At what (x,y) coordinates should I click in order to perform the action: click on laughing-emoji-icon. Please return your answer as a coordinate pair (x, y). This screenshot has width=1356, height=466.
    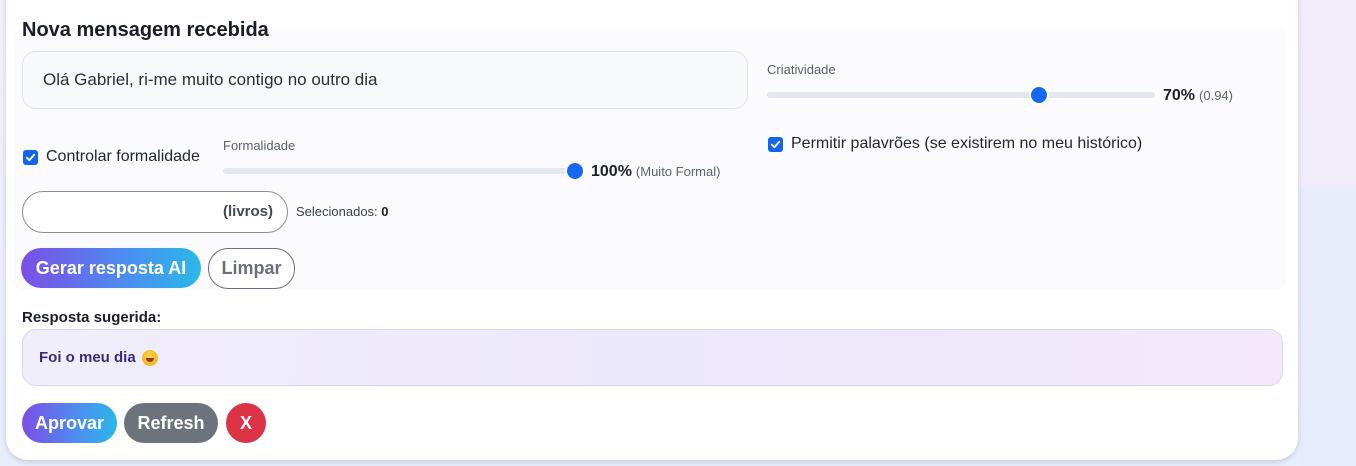
    Looking at the image, I should click on (149, 357).